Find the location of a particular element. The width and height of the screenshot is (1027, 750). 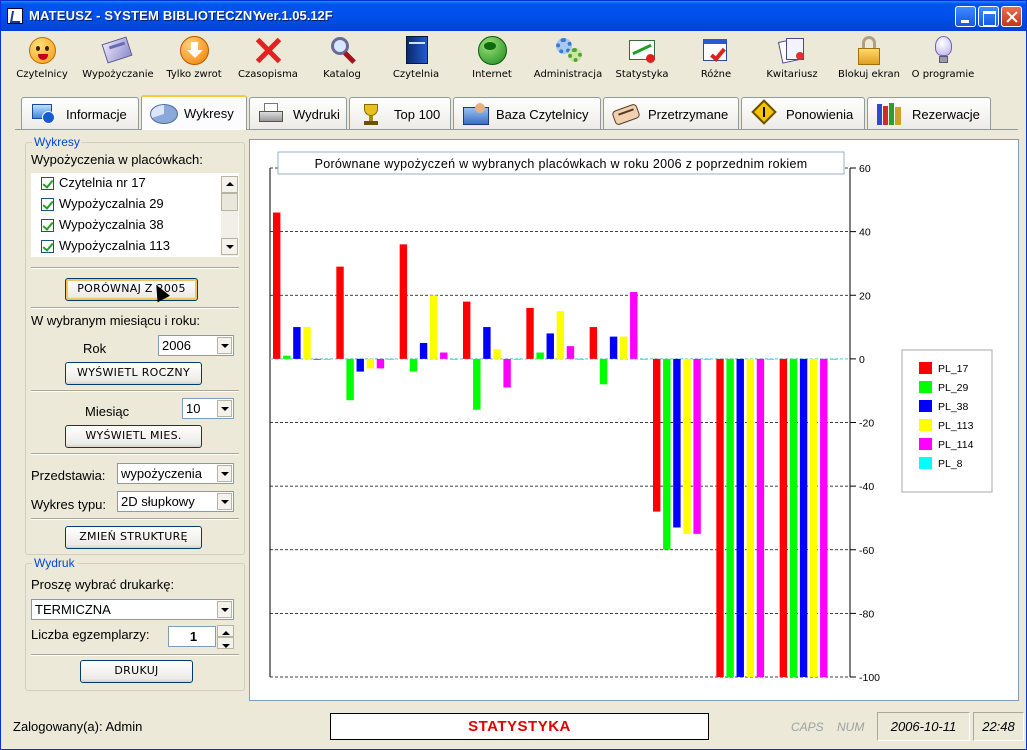

books-shelf-icon is located at coordinates (889, 114).